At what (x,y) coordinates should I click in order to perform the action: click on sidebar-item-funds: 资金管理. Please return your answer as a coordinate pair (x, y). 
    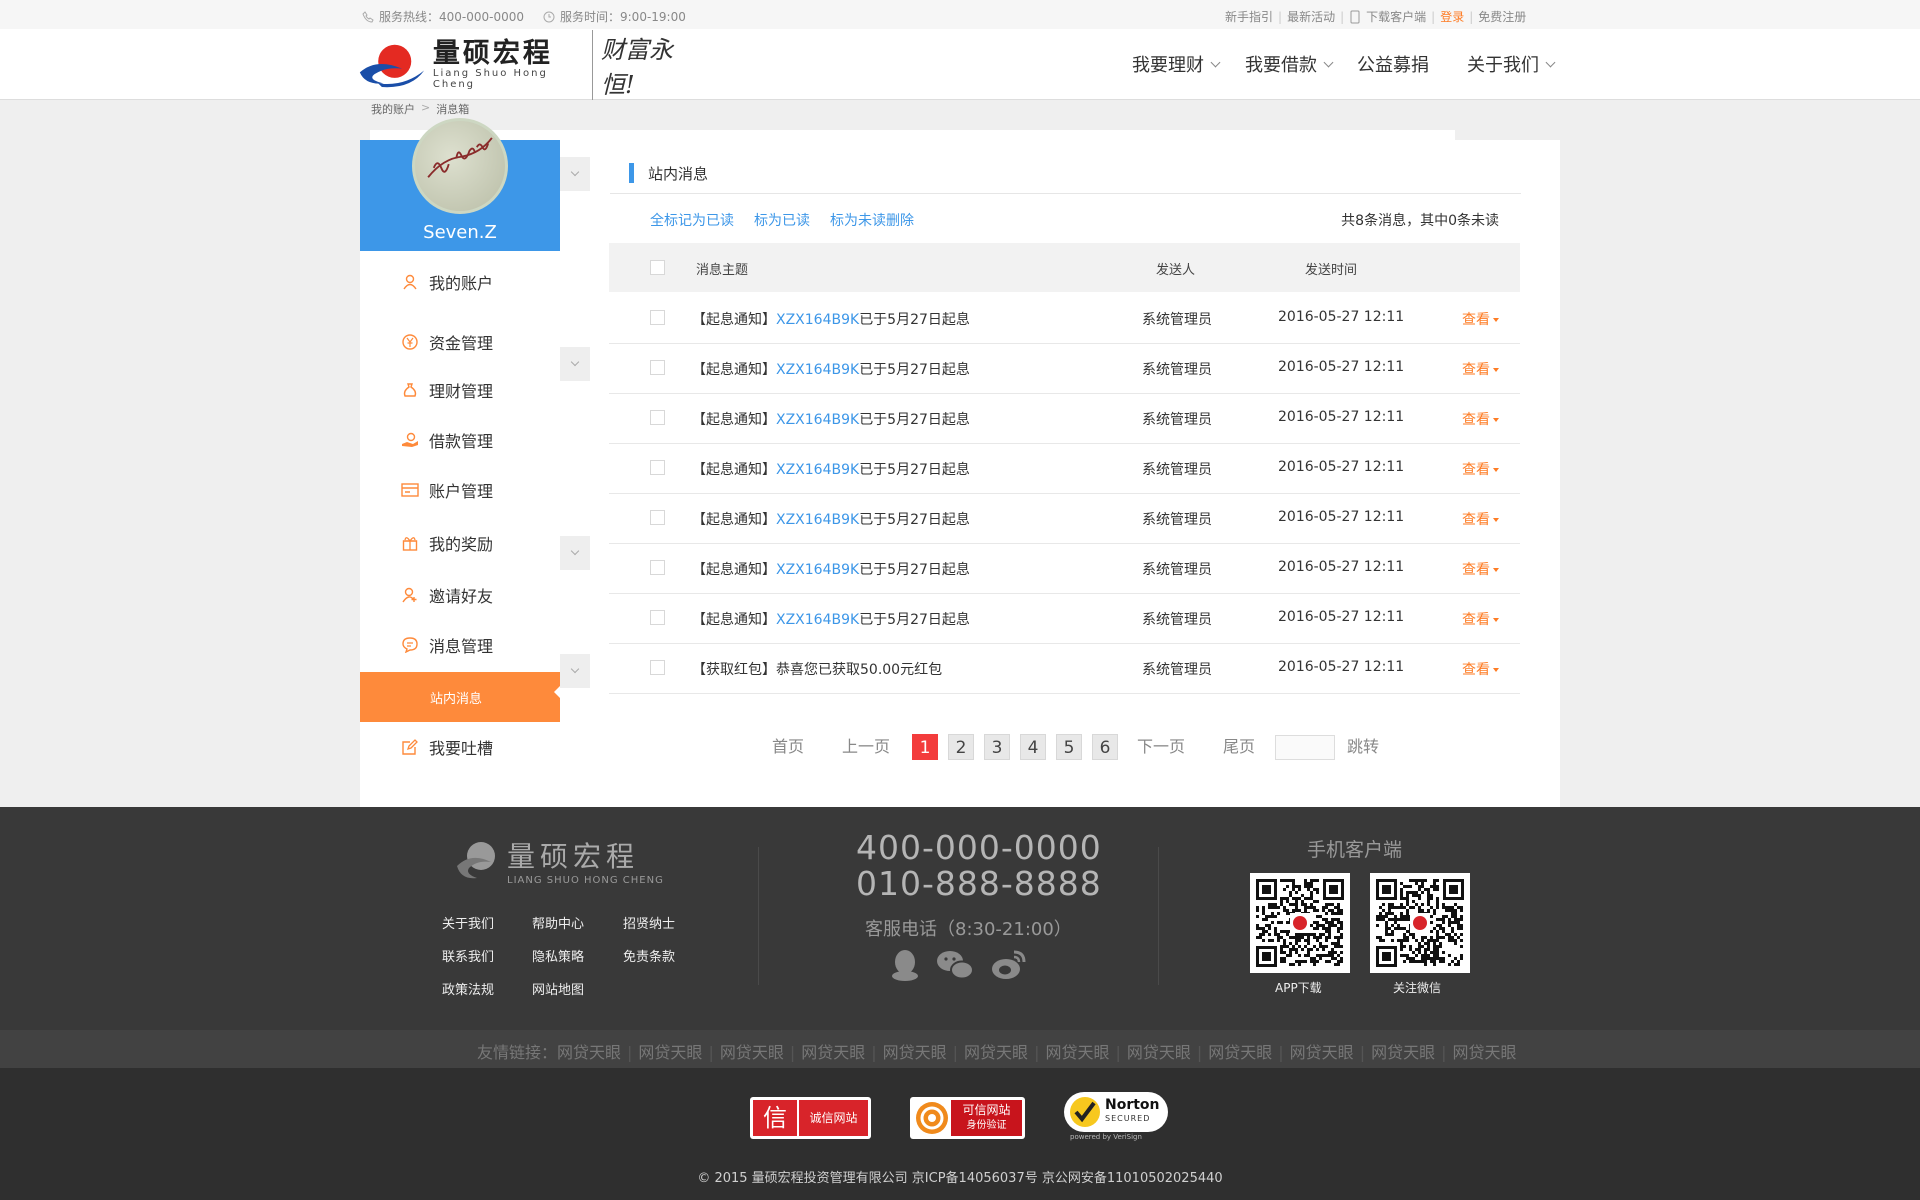
    Looking at the image, I should click on (460, 342).